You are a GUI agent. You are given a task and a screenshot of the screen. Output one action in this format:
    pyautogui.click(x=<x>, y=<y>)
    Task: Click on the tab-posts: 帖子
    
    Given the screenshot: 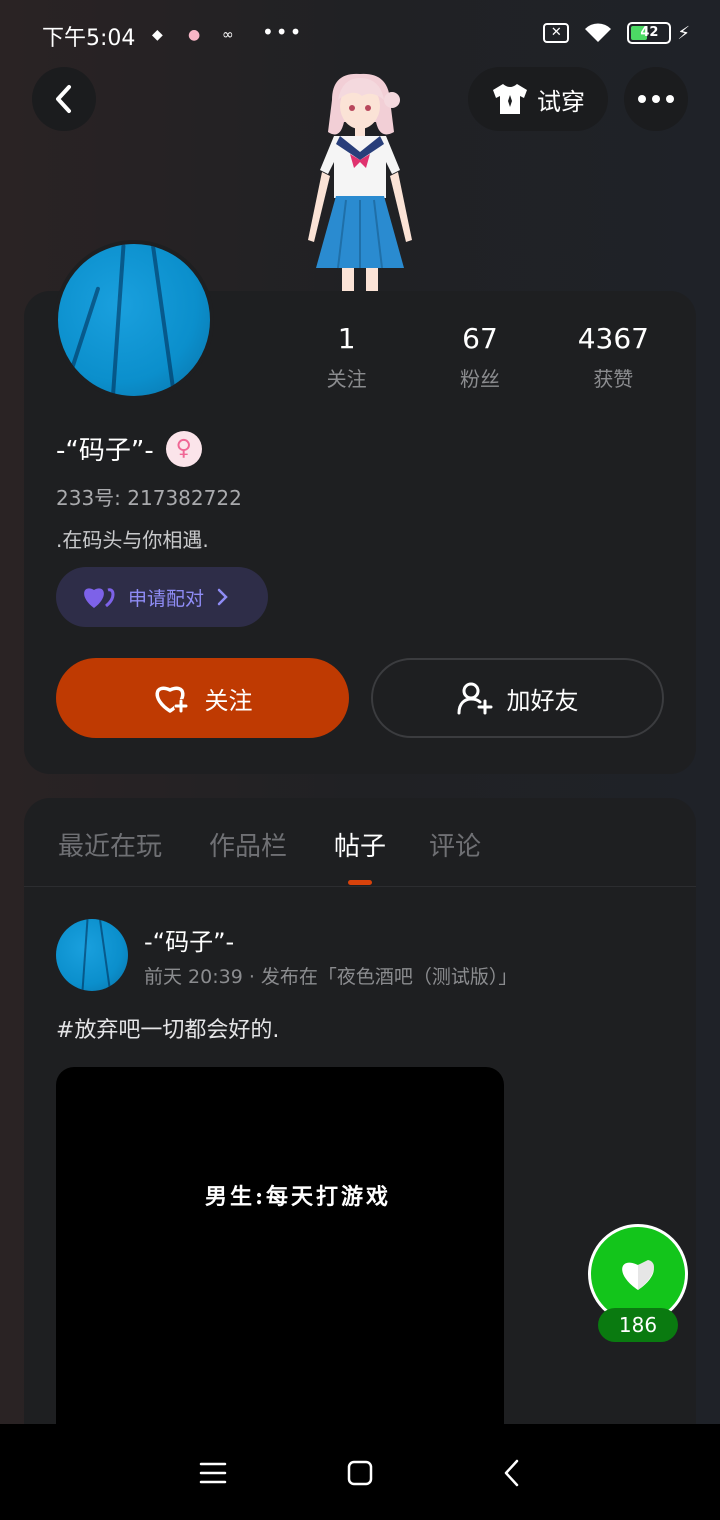 What is the action you would take?
    pyautogui.click(x=360, y=844)
    